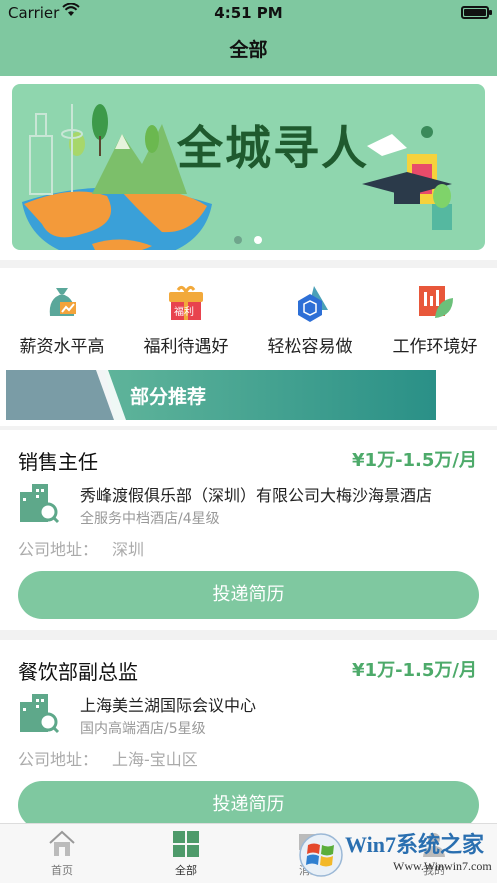  Describe the element at coordinates (321, 855) in the screenshot. I see `windows-logo-icon` at that location.